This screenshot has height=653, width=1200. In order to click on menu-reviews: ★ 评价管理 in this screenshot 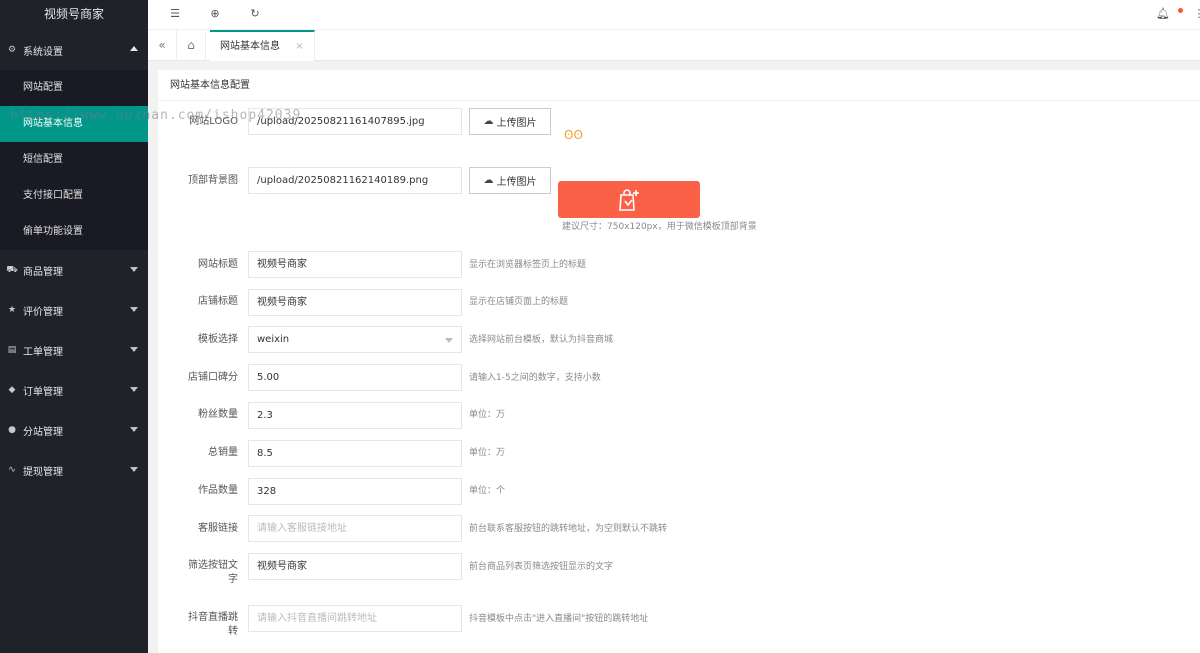, I will do `click(74, 310)`.